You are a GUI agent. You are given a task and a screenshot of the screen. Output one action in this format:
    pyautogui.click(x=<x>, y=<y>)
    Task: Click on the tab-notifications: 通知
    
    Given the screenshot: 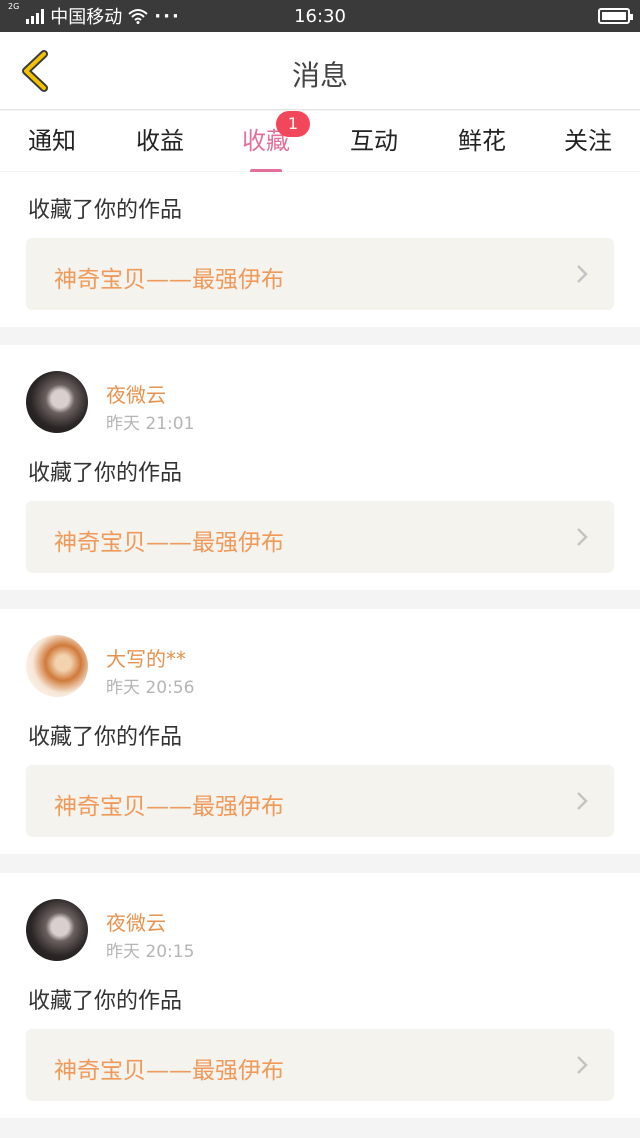 What is the action you would take?
    pyautogui.click(x=52, y=143)
    